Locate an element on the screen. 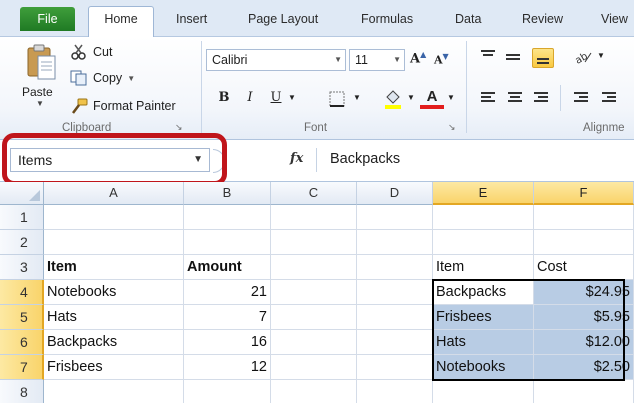  bold-button: B is located at coordinates (224, 98).